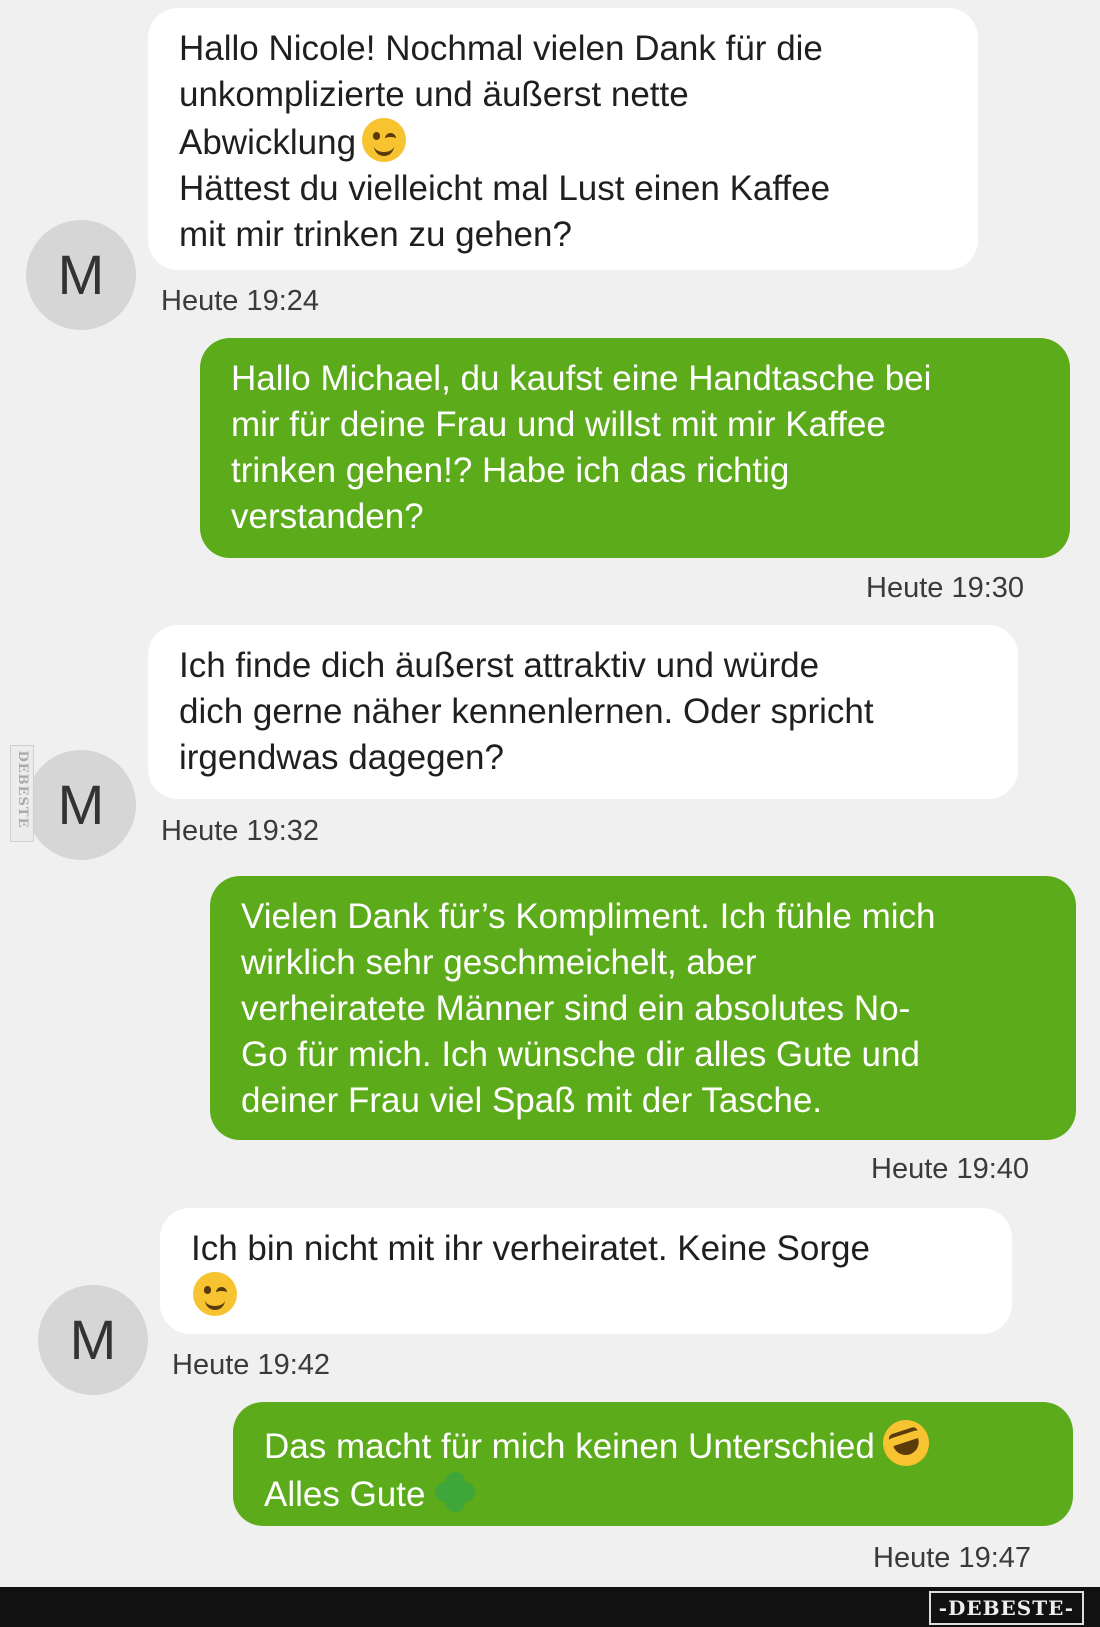  Describe the element at coordinates (569, 1446) in the screenshot. I see `message-text: Das macht für mich keinen Unterschied` at that location.